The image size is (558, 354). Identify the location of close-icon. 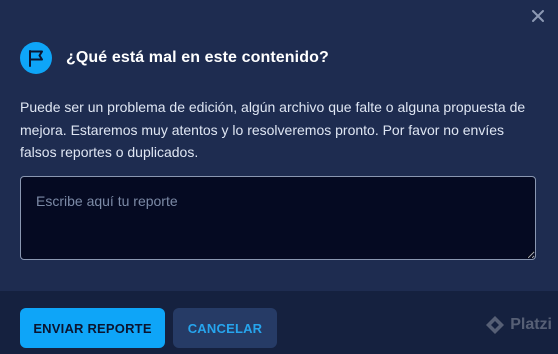
(538, 16).